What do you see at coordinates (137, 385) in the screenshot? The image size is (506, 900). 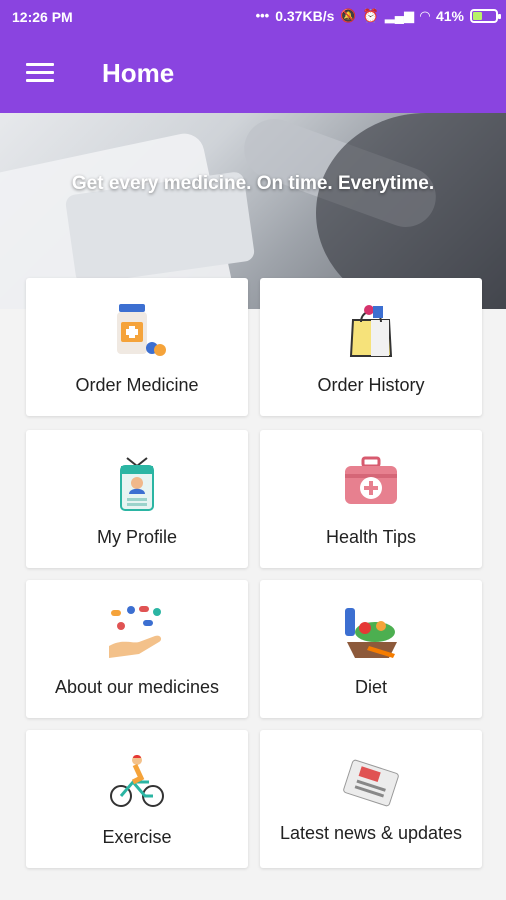 I see `tile-label: Order Medicine` at bounding box center [137, 385].